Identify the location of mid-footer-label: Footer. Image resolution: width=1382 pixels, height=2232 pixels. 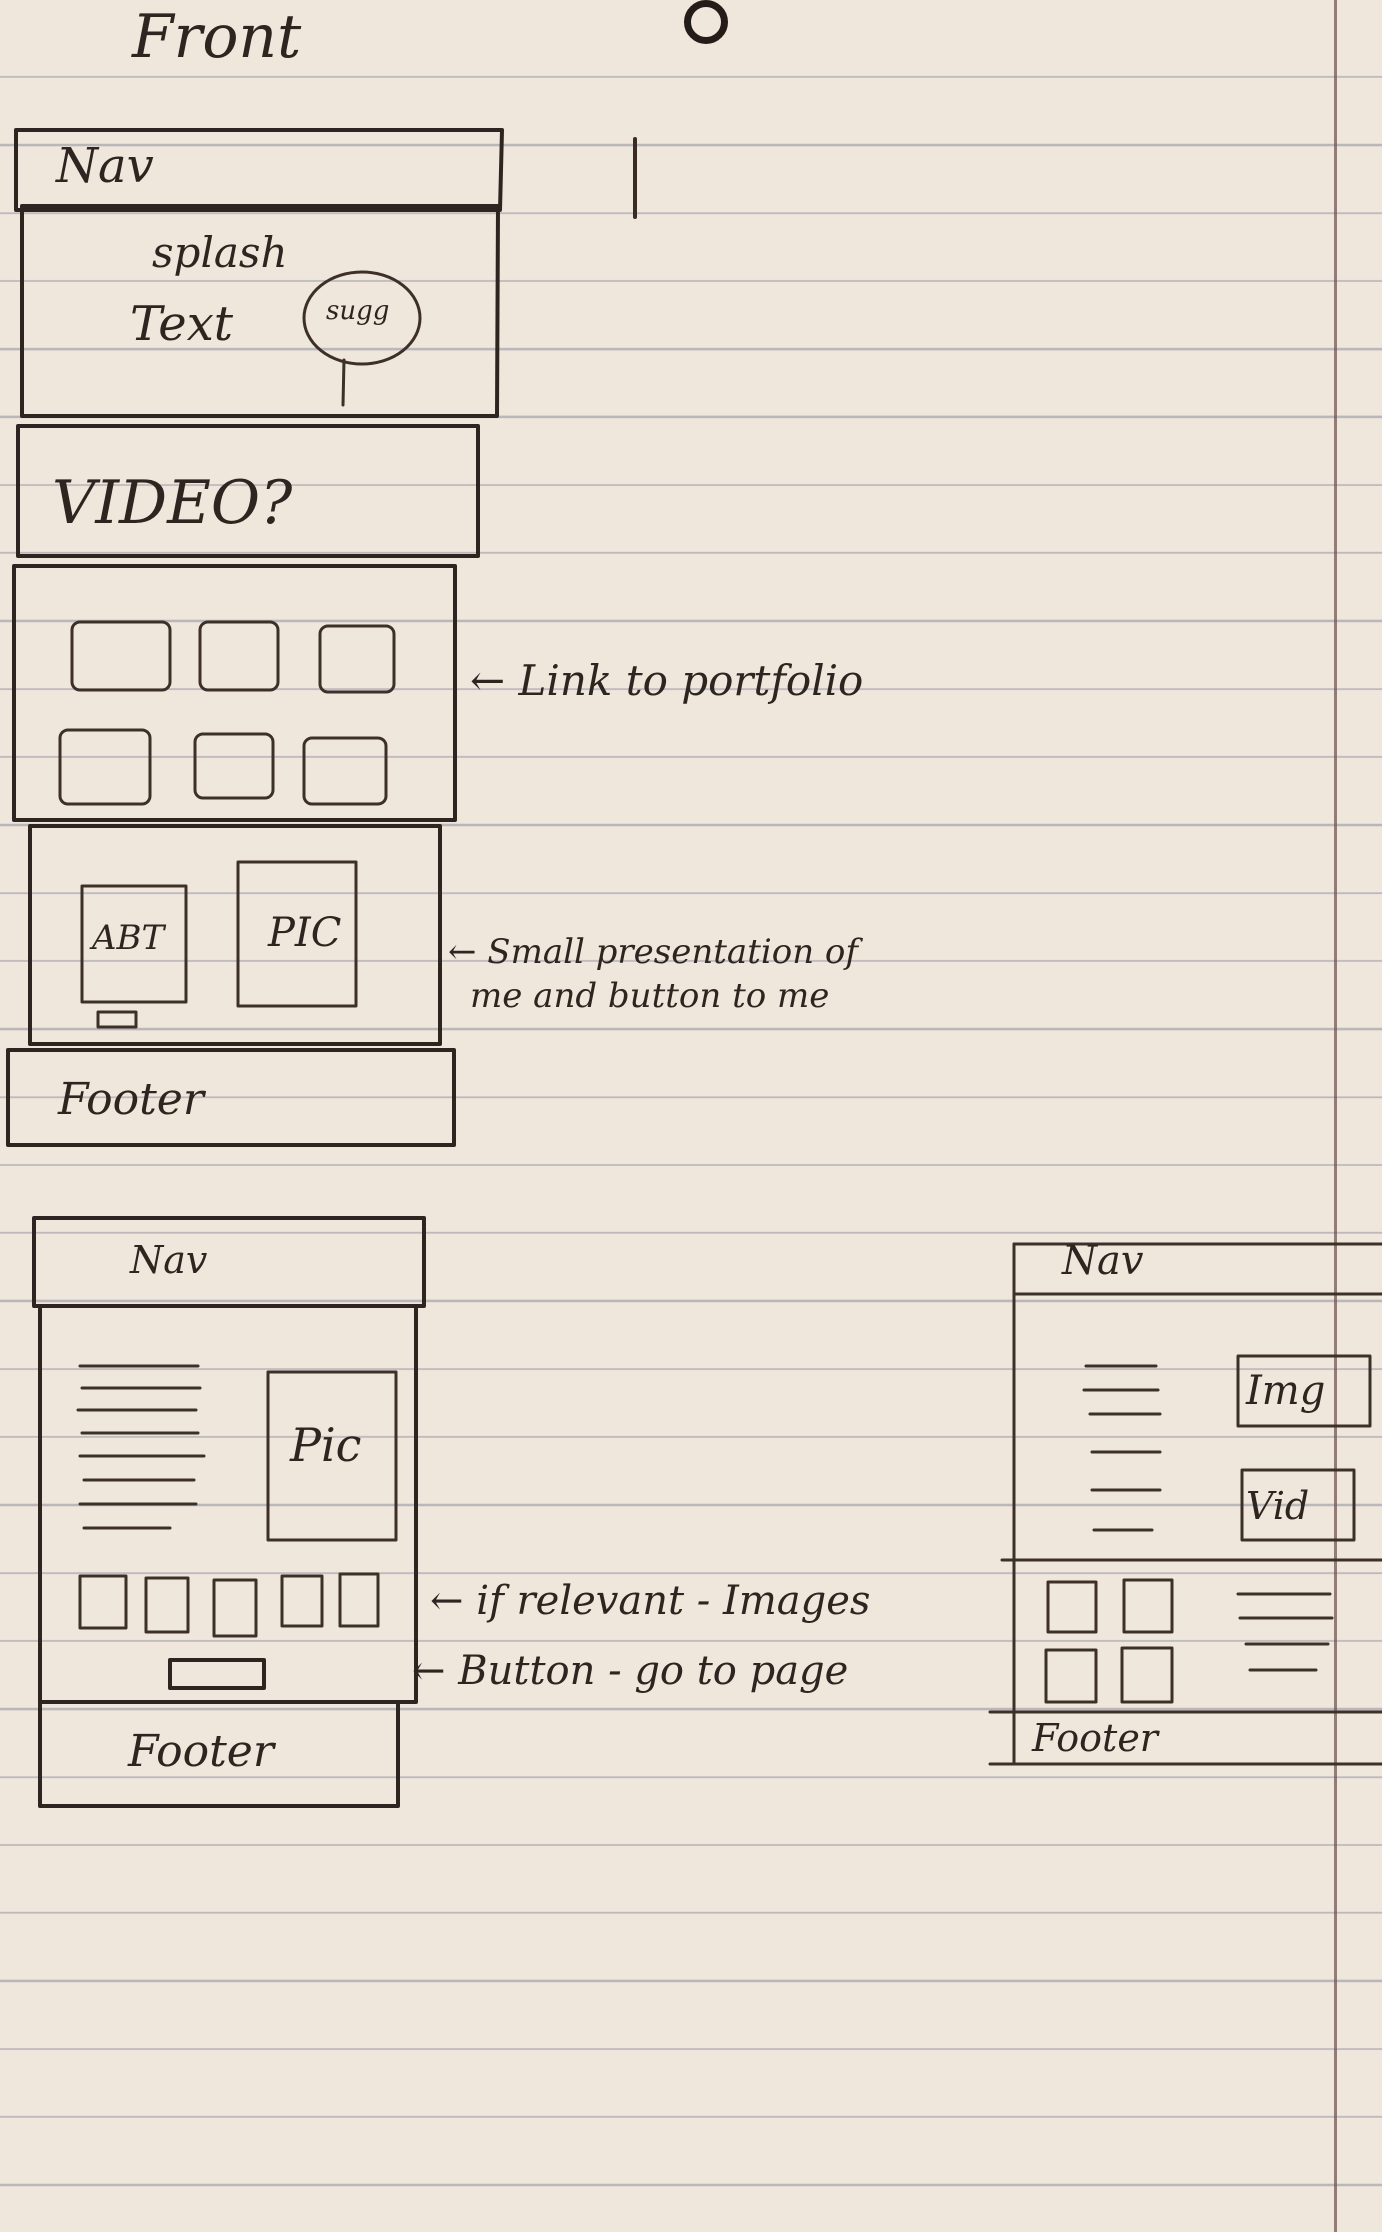
(201, 1751).